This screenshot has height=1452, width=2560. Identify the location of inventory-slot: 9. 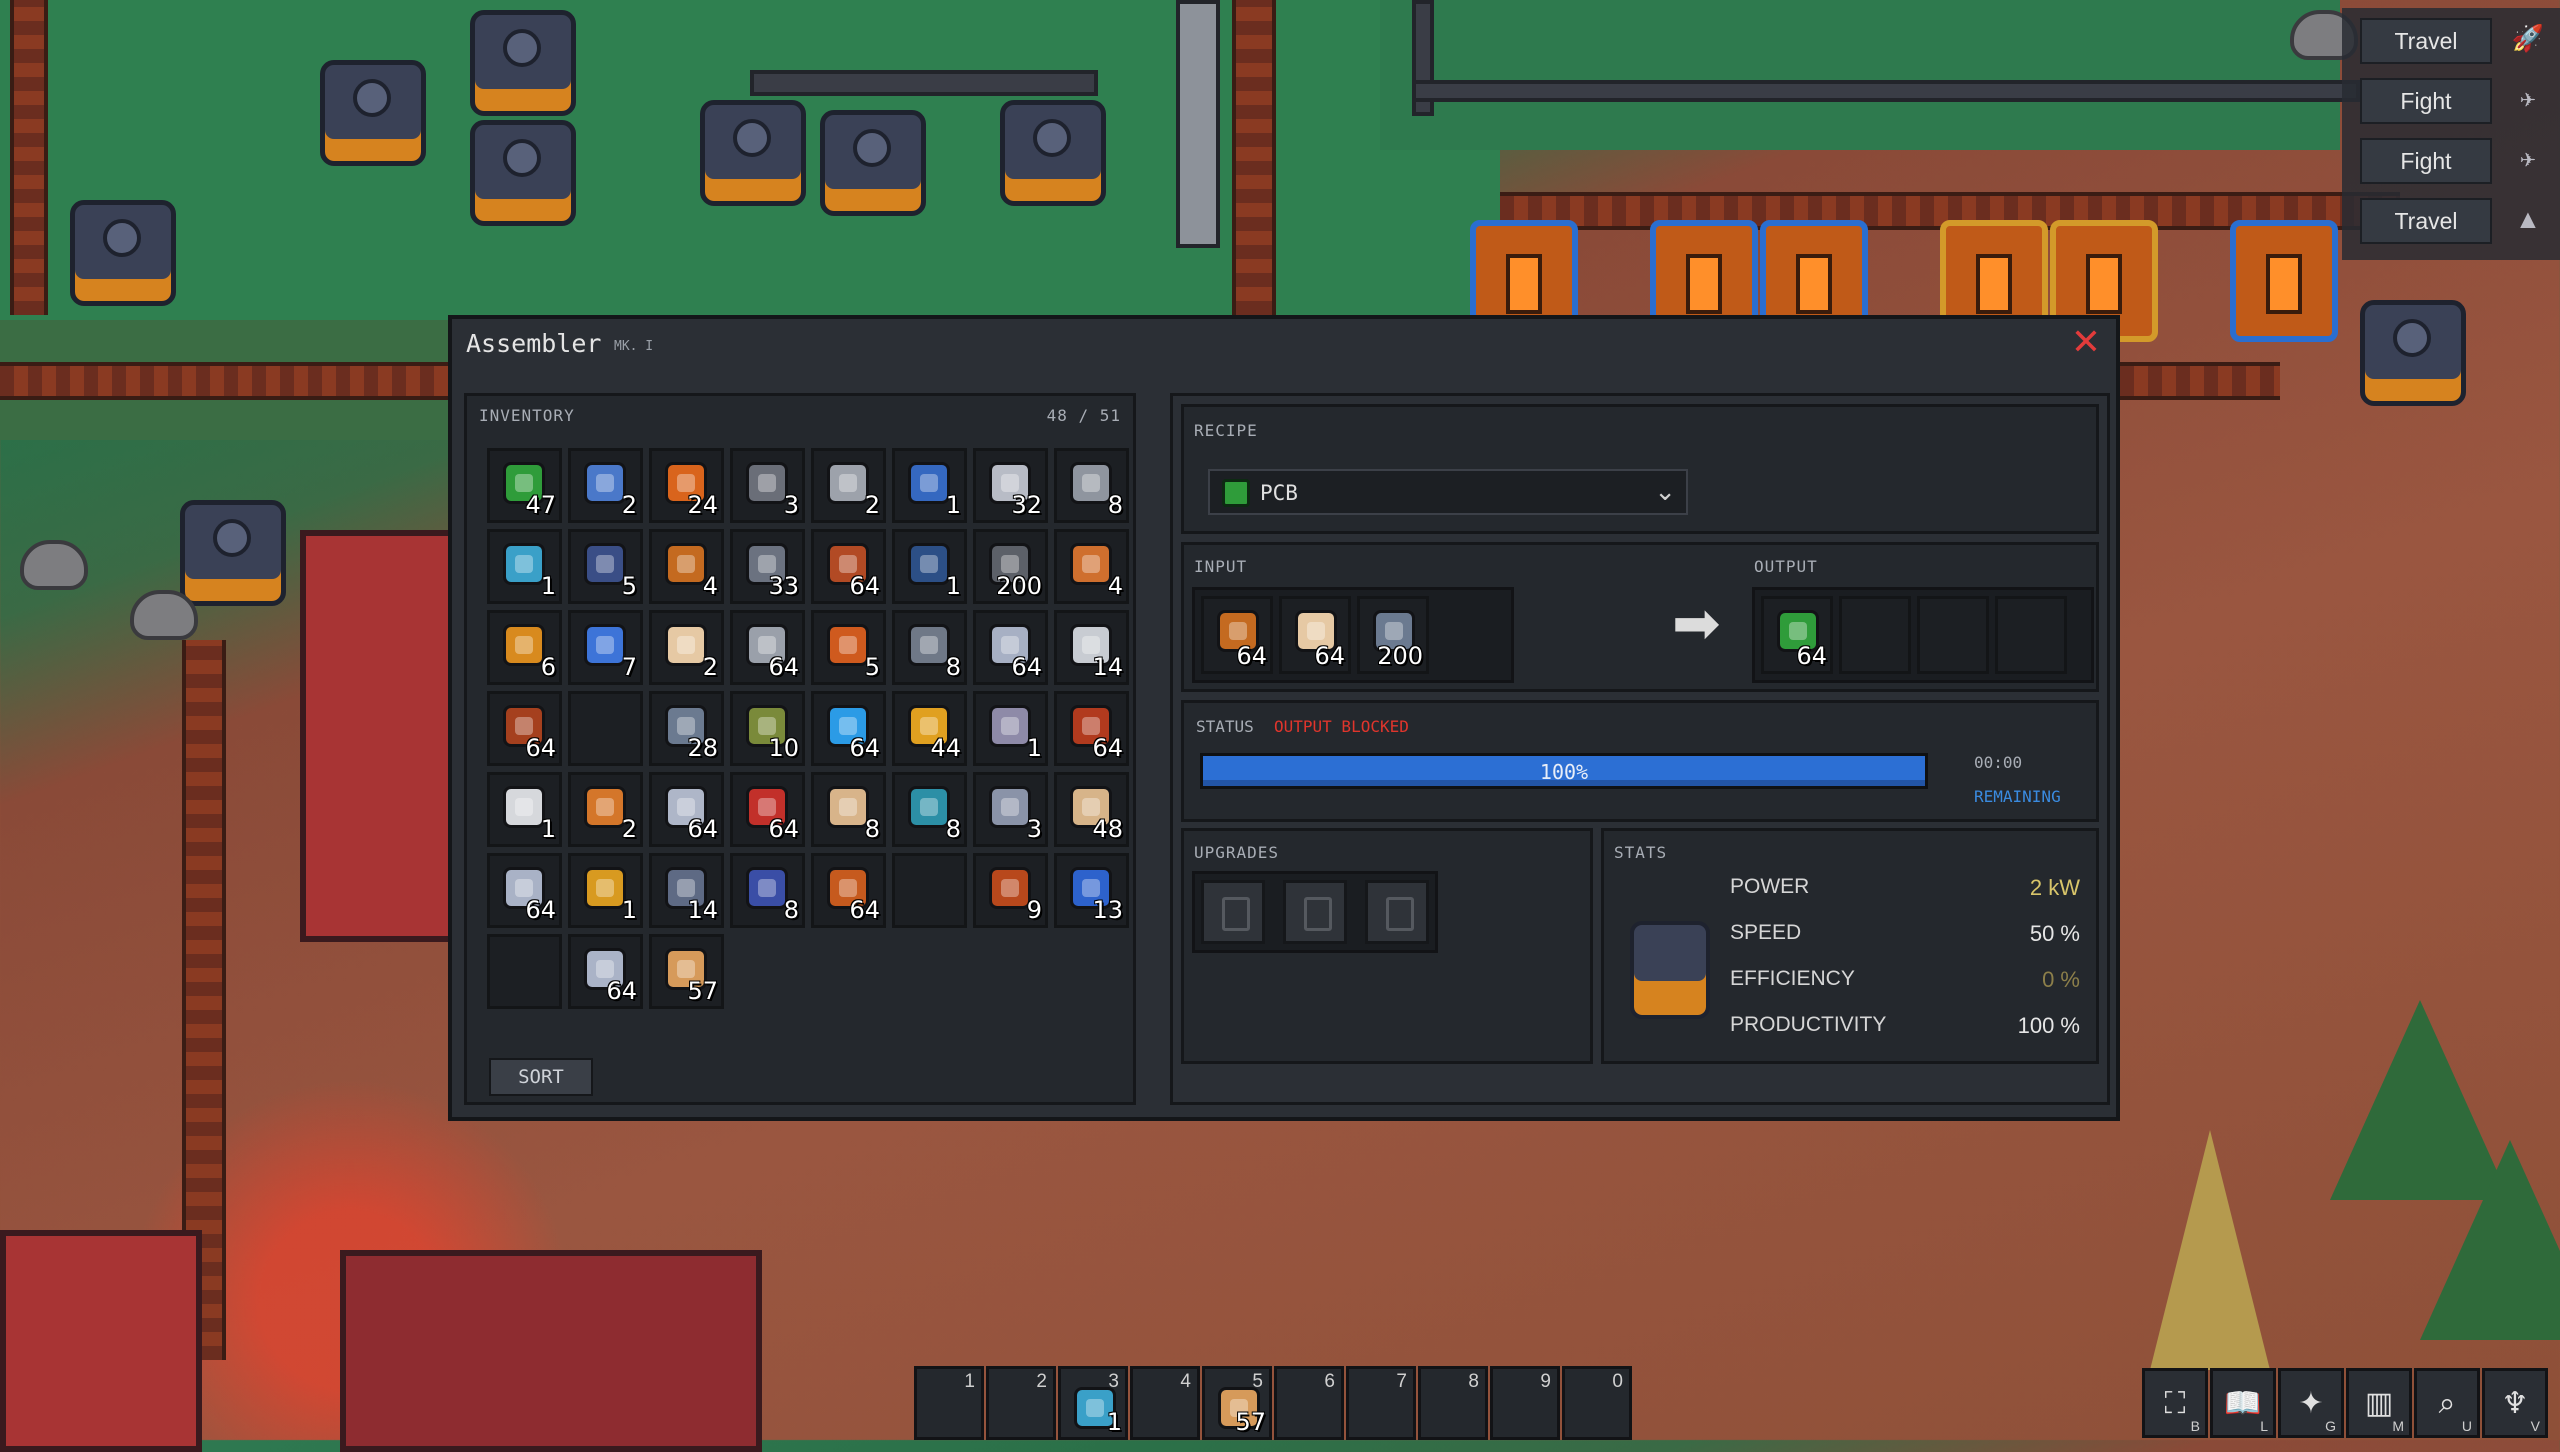
(1010, 890).